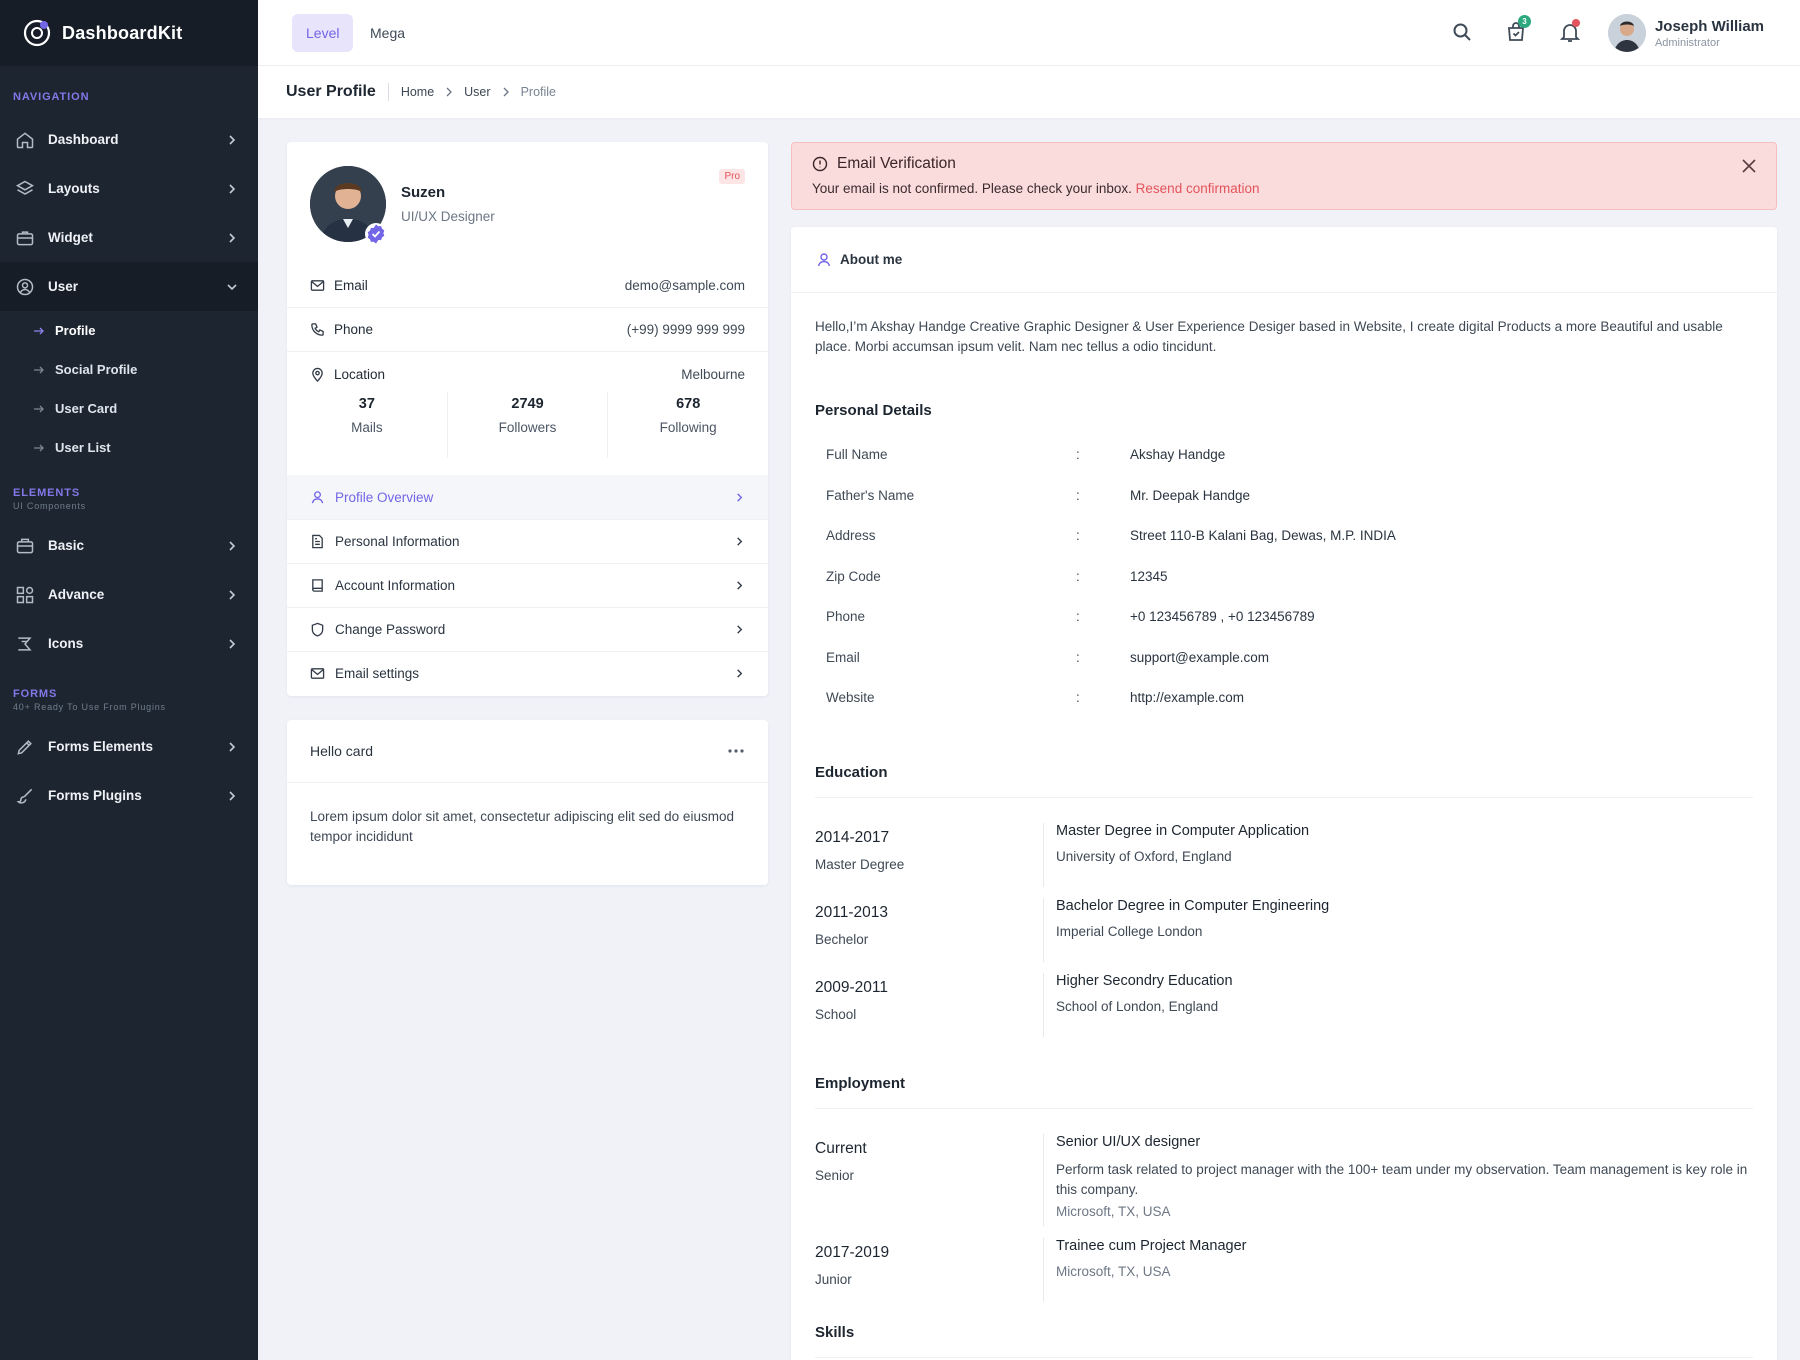 The height and width of the screenshot is (1360, 1800). What do you see at coordinates (423, 192) in the screenshot?
I see `profile-name: Suzen` at bounding box center [423, 192].